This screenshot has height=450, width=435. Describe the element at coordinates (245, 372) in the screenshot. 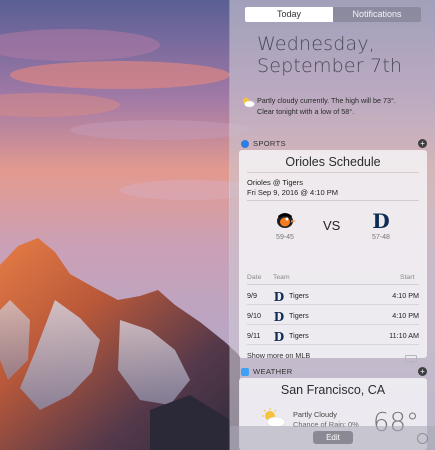

I see `weather-app-icon` at that location.